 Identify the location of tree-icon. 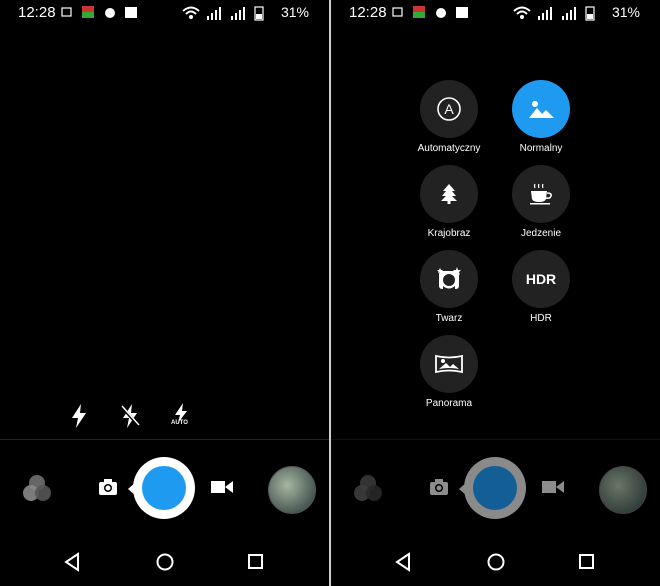
(449, 194).